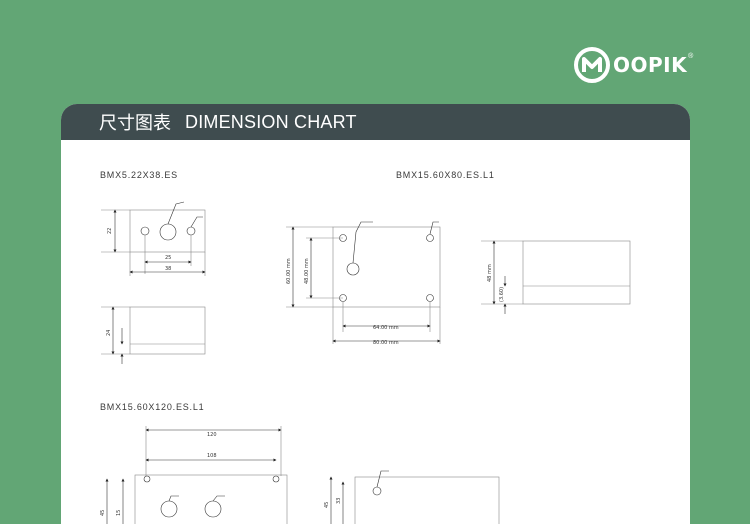 The image size is (750, 524). What do you see at coordinates (386, 328) in the screenshot?
I see `dim-b-w1: 64.00 mm` at bounding box center [386, 328].